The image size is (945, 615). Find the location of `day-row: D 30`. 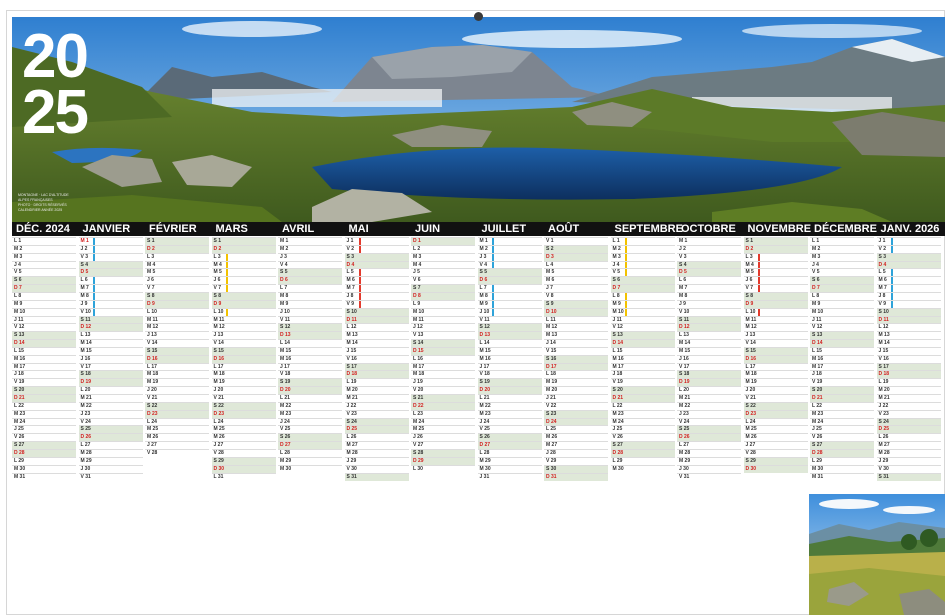

day-row: D 30 is located at coordinates (775, 469).